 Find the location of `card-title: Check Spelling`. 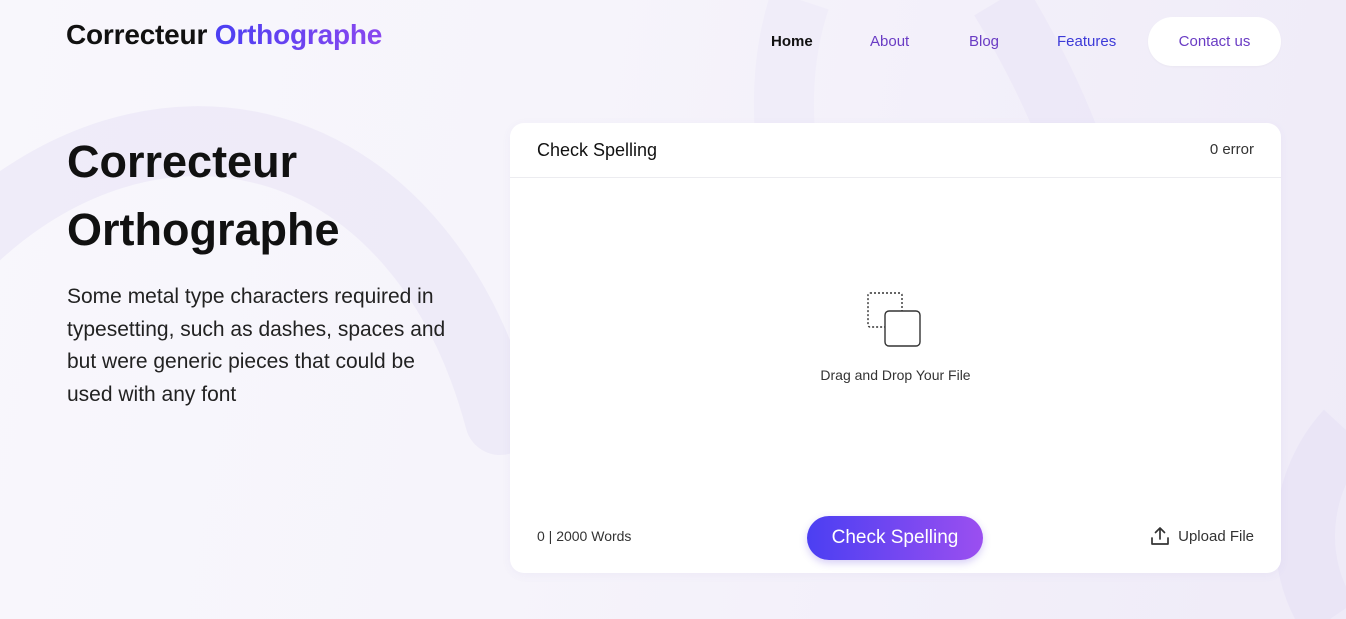

card-title: Check Spelling is located at coordinates (597, 150).